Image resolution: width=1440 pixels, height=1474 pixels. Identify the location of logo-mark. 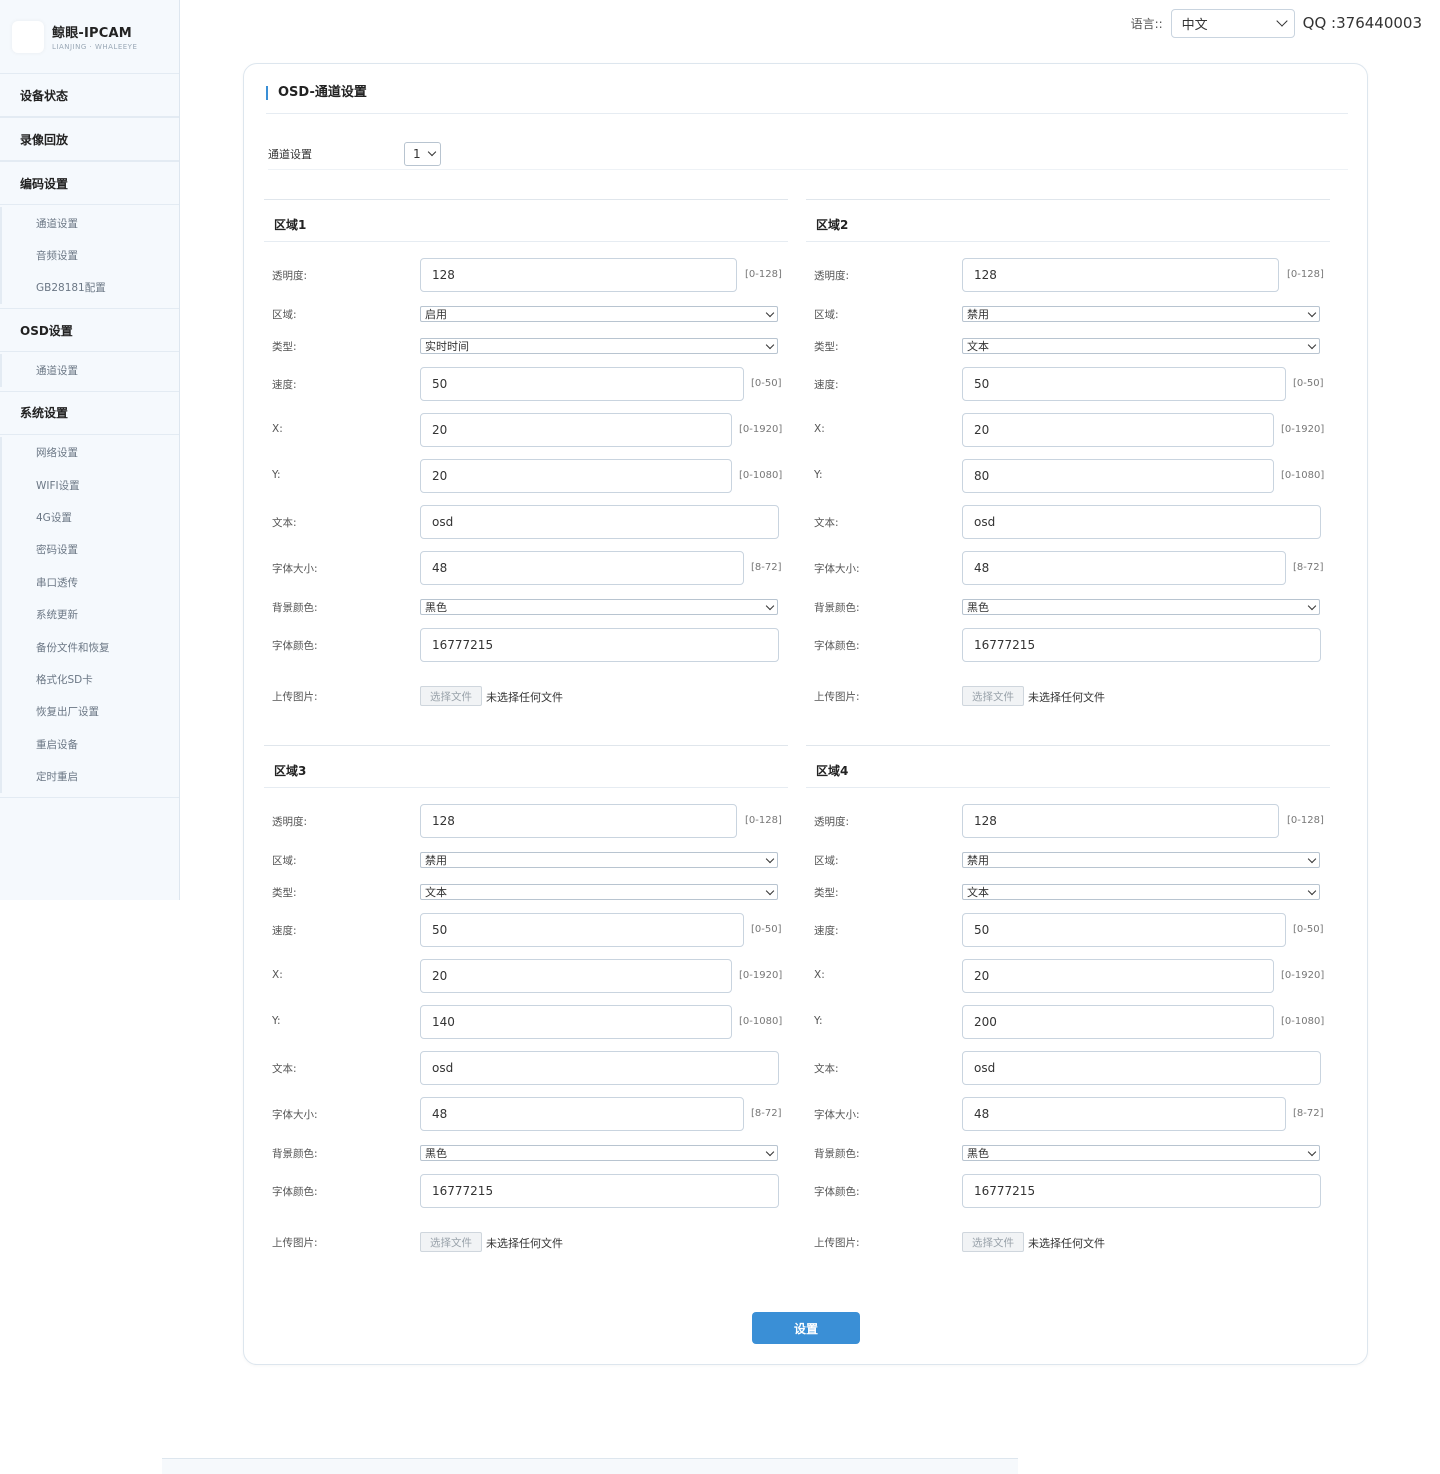
(28, 36).